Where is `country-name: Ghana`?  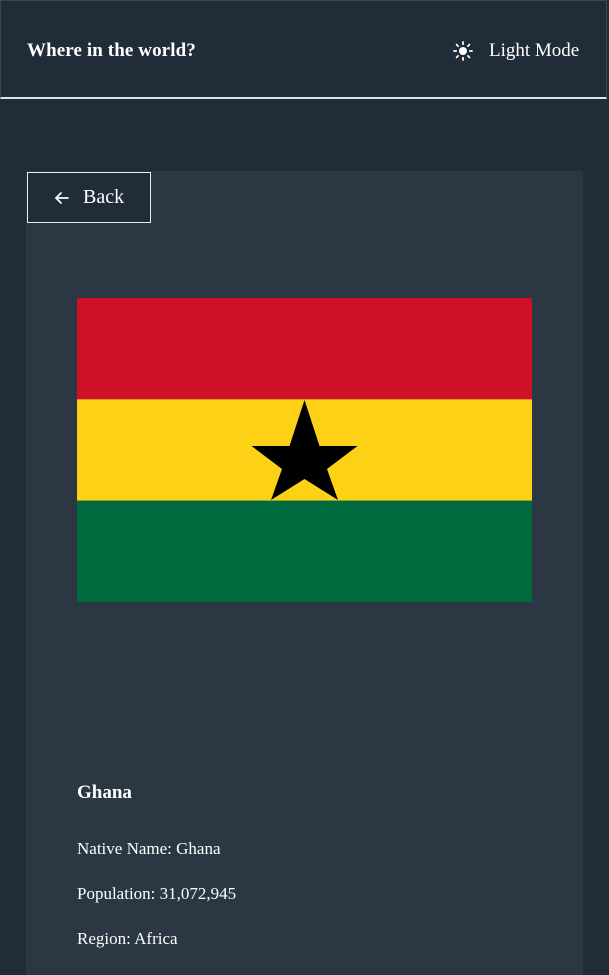
country-name: Ghana is located at coordinates (104, 792).